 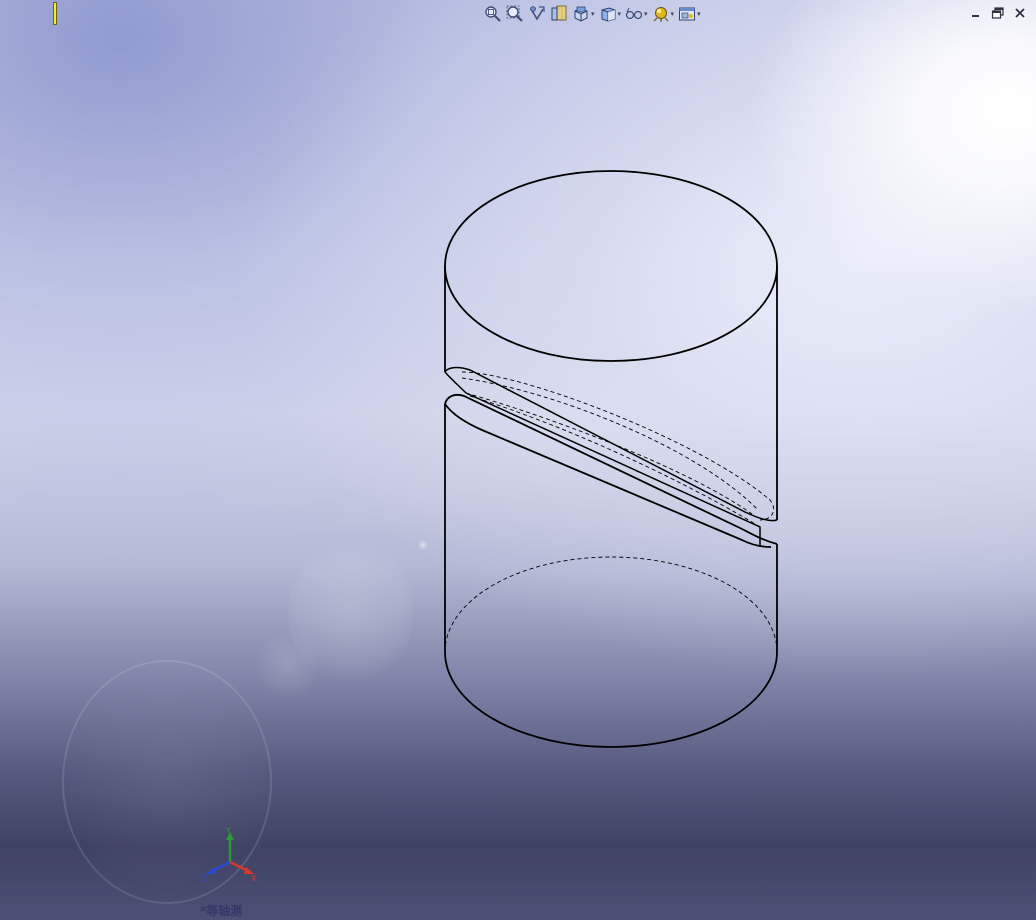 I want to click on minimize-icon, so click(x=975, y=16).